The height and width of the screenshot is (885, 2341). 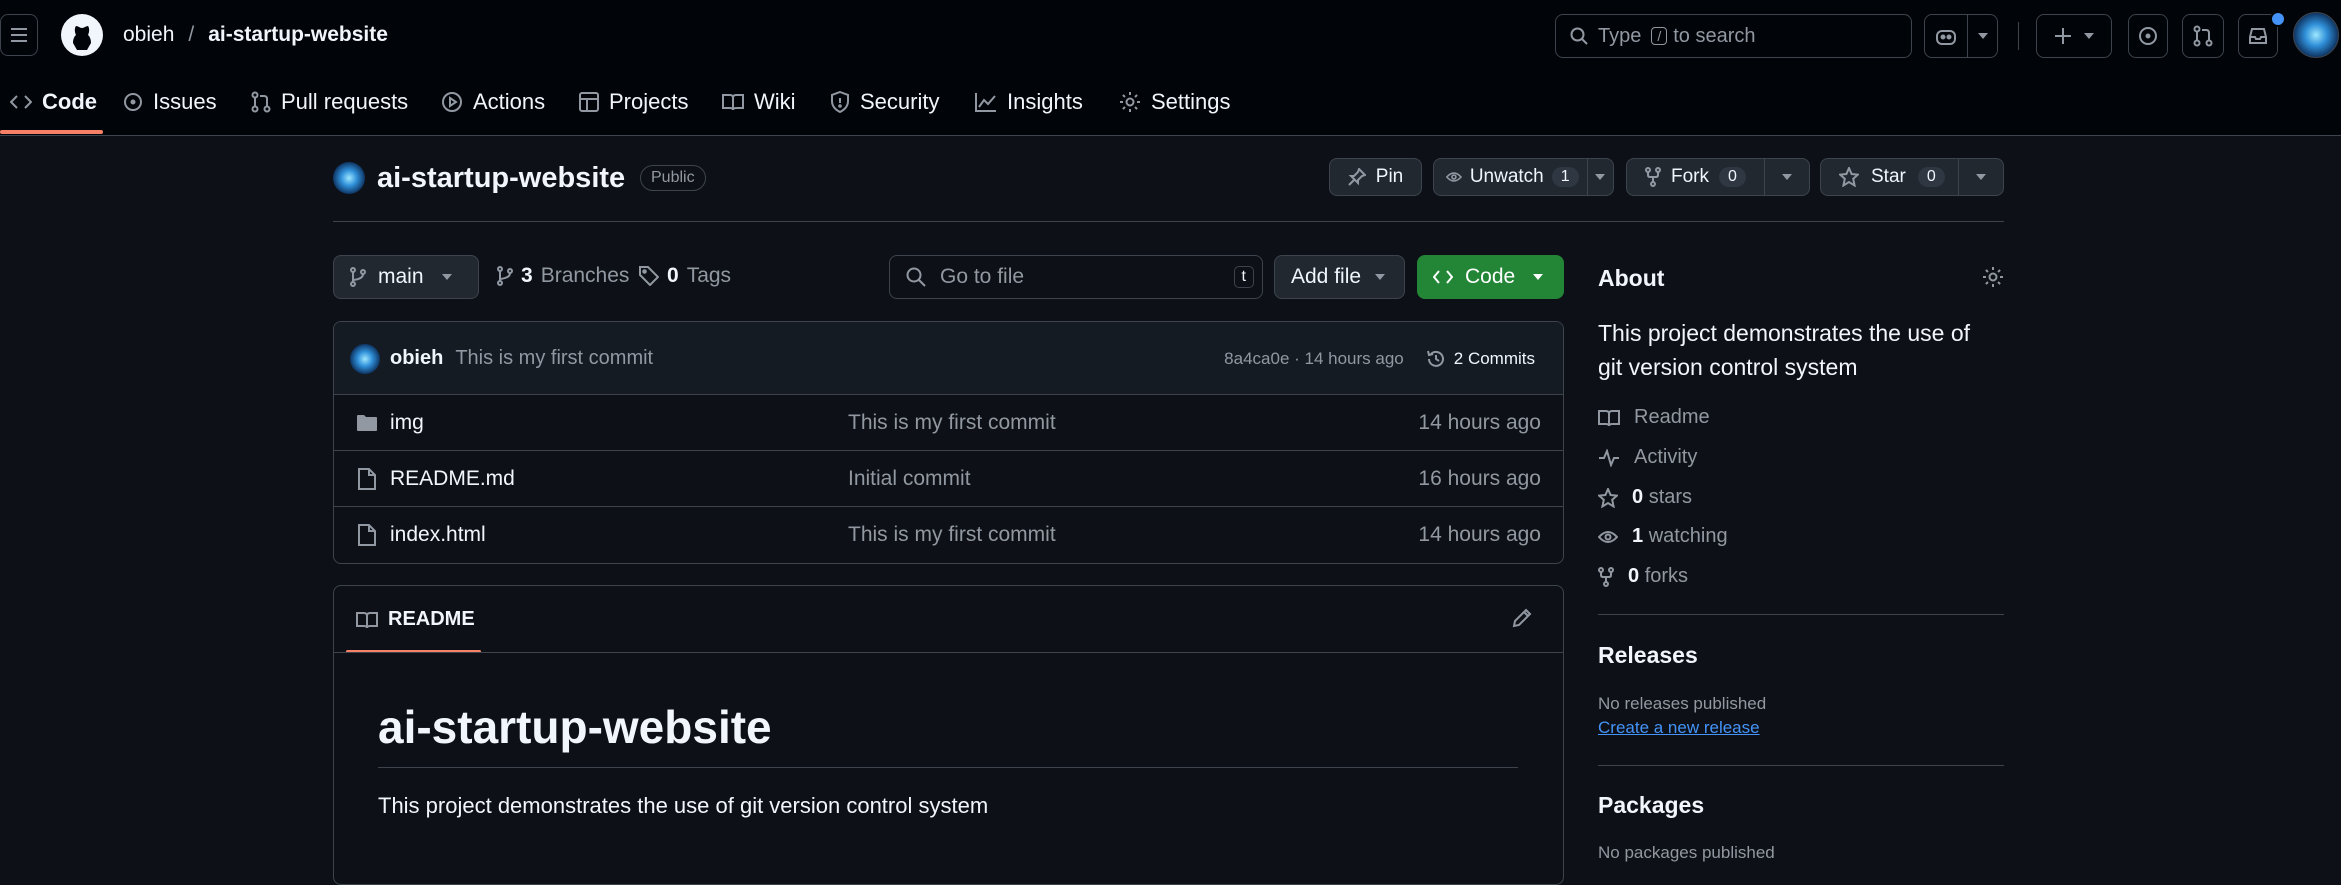 I want to click on plus-icon, so click(x=2063, y=36).